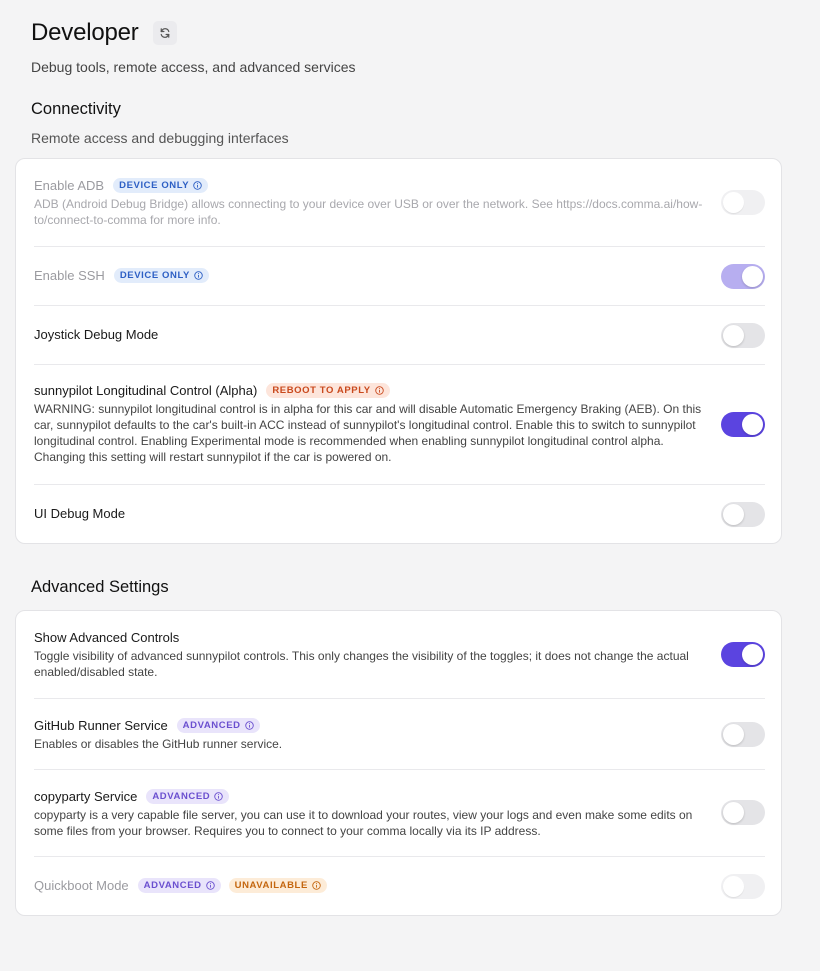  Describe the element at coordinates (86, 796) in the screenshot. I see `setting-title: copyparty Service` at that location.